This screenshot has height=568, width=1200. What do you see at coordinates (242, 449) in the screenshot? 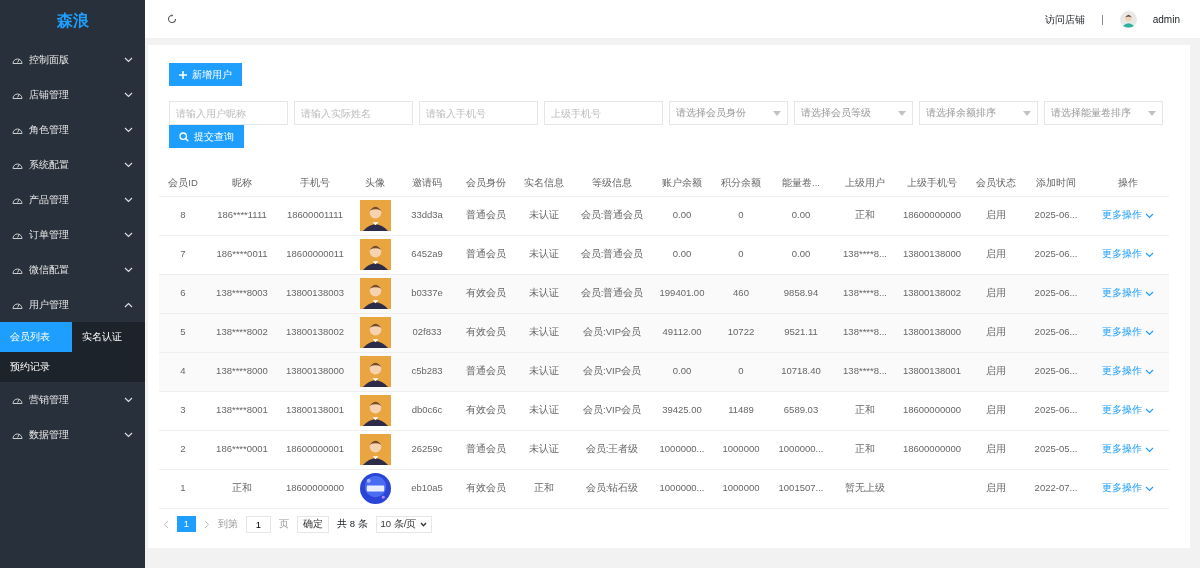
I see `table-cell: 186****0001` at bounding box center [242, 449].